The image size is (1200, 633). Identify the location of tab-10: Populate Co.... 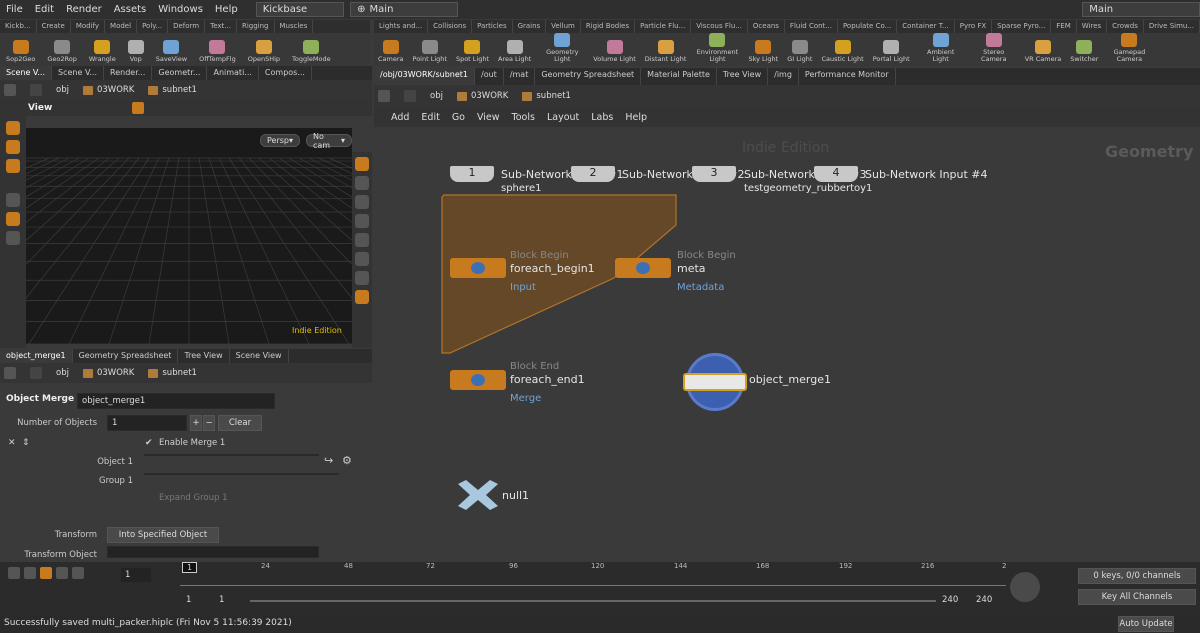
(868, 26).